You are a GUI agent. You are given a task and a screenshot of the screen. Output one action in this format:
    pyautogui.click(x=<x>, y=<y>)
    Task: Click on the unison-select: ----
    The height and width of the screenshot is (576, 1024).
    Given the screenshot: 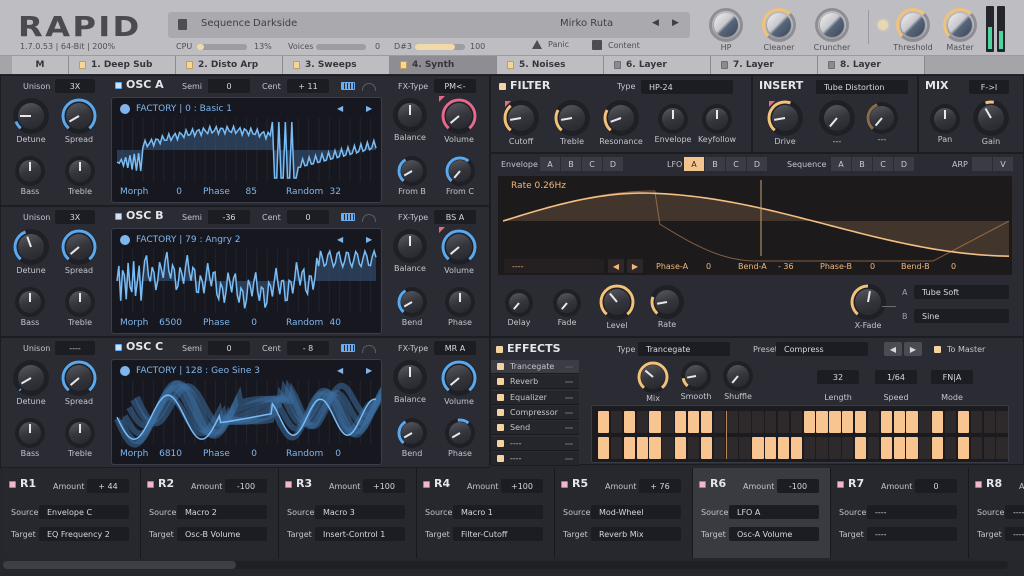 What is the action you would take?
    pyautogui.click(x=75, y=348)
    